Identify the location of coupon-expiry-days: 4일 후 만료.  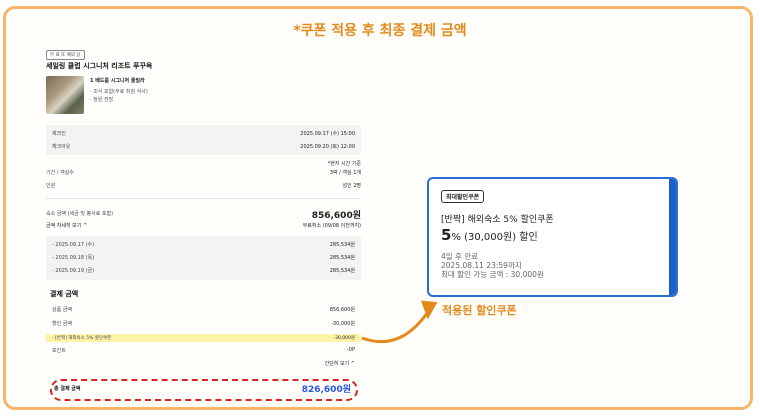
(460, 256).